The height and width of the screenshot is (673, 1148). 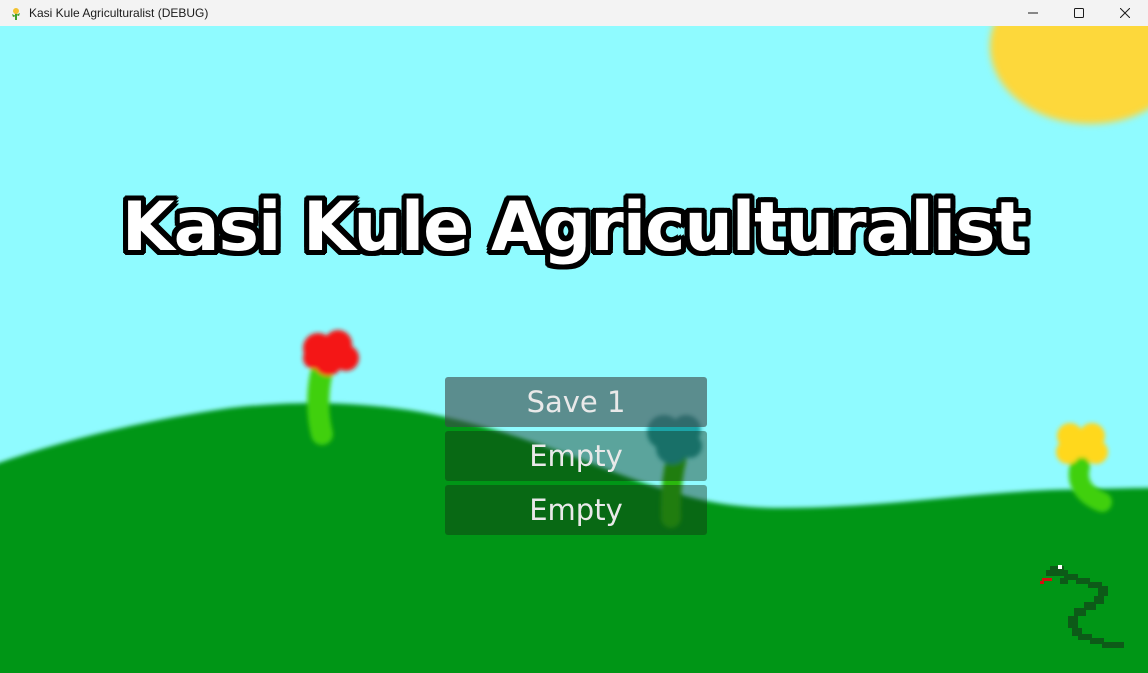 What do you see at coordinates (576, 402) in the screenshot?
I see `save-slot-1-button: Save 1` at bounding box center [576, 402].